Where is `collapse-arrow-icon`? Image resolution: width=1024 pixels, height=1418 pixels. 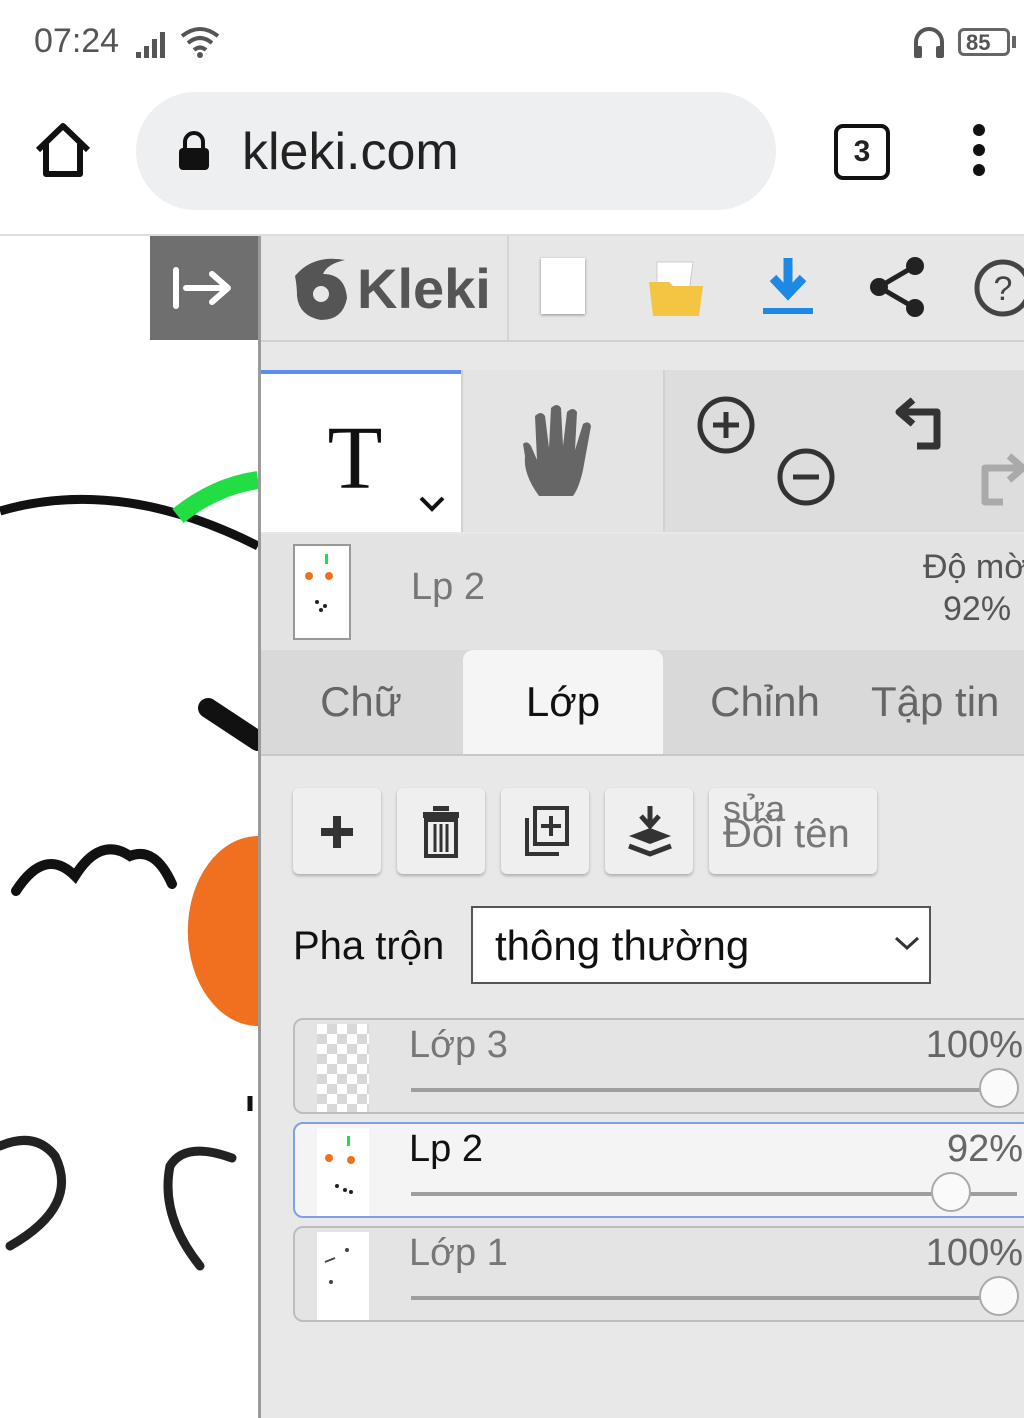 collapse-arrow-icon is located at coordinates (202, 288).